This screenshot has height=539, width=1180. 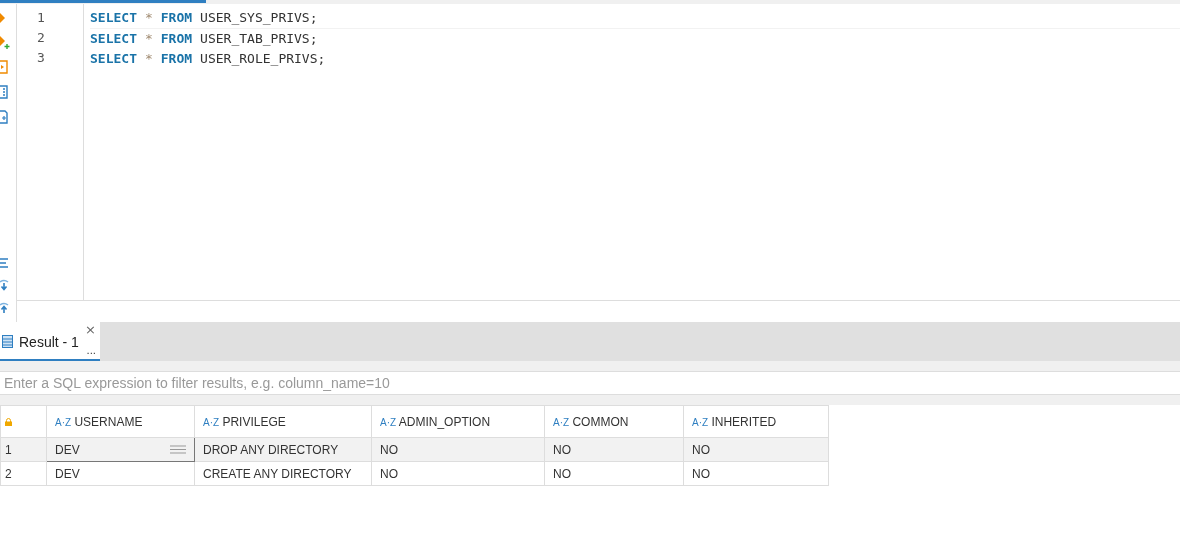 What do you see at coordinates (23, 473) in the screenshot?
I see `row-number: 2` at bounding box center [23, 473].